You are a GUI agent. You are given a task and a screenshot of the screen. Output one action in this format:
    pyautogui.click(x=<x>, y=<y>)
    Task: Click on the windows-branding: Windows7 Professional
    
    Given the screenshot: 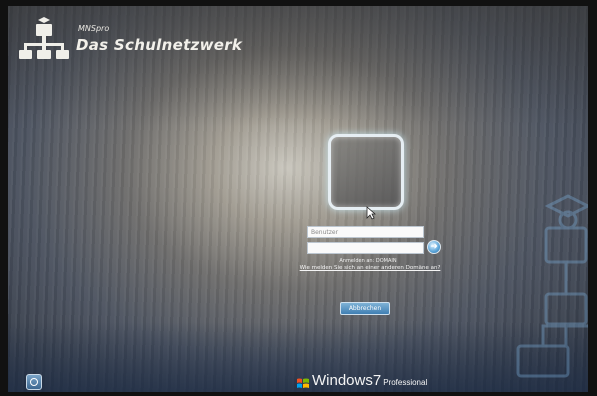 What is the action you would take?
    pyautogui.click(x=369, y=380)
    